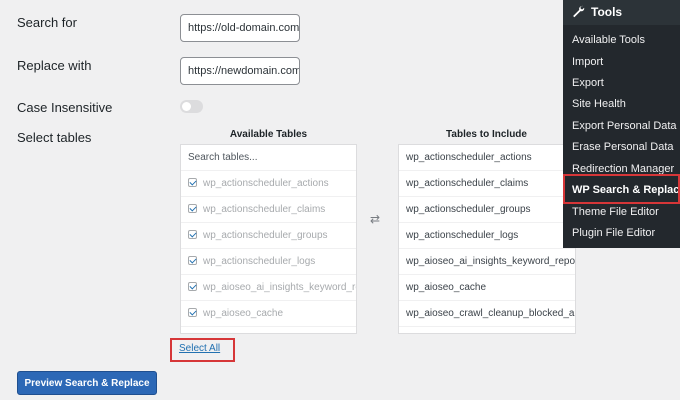  I want to click on replace-with-input: https://newdomain.com, so click(240, 71).